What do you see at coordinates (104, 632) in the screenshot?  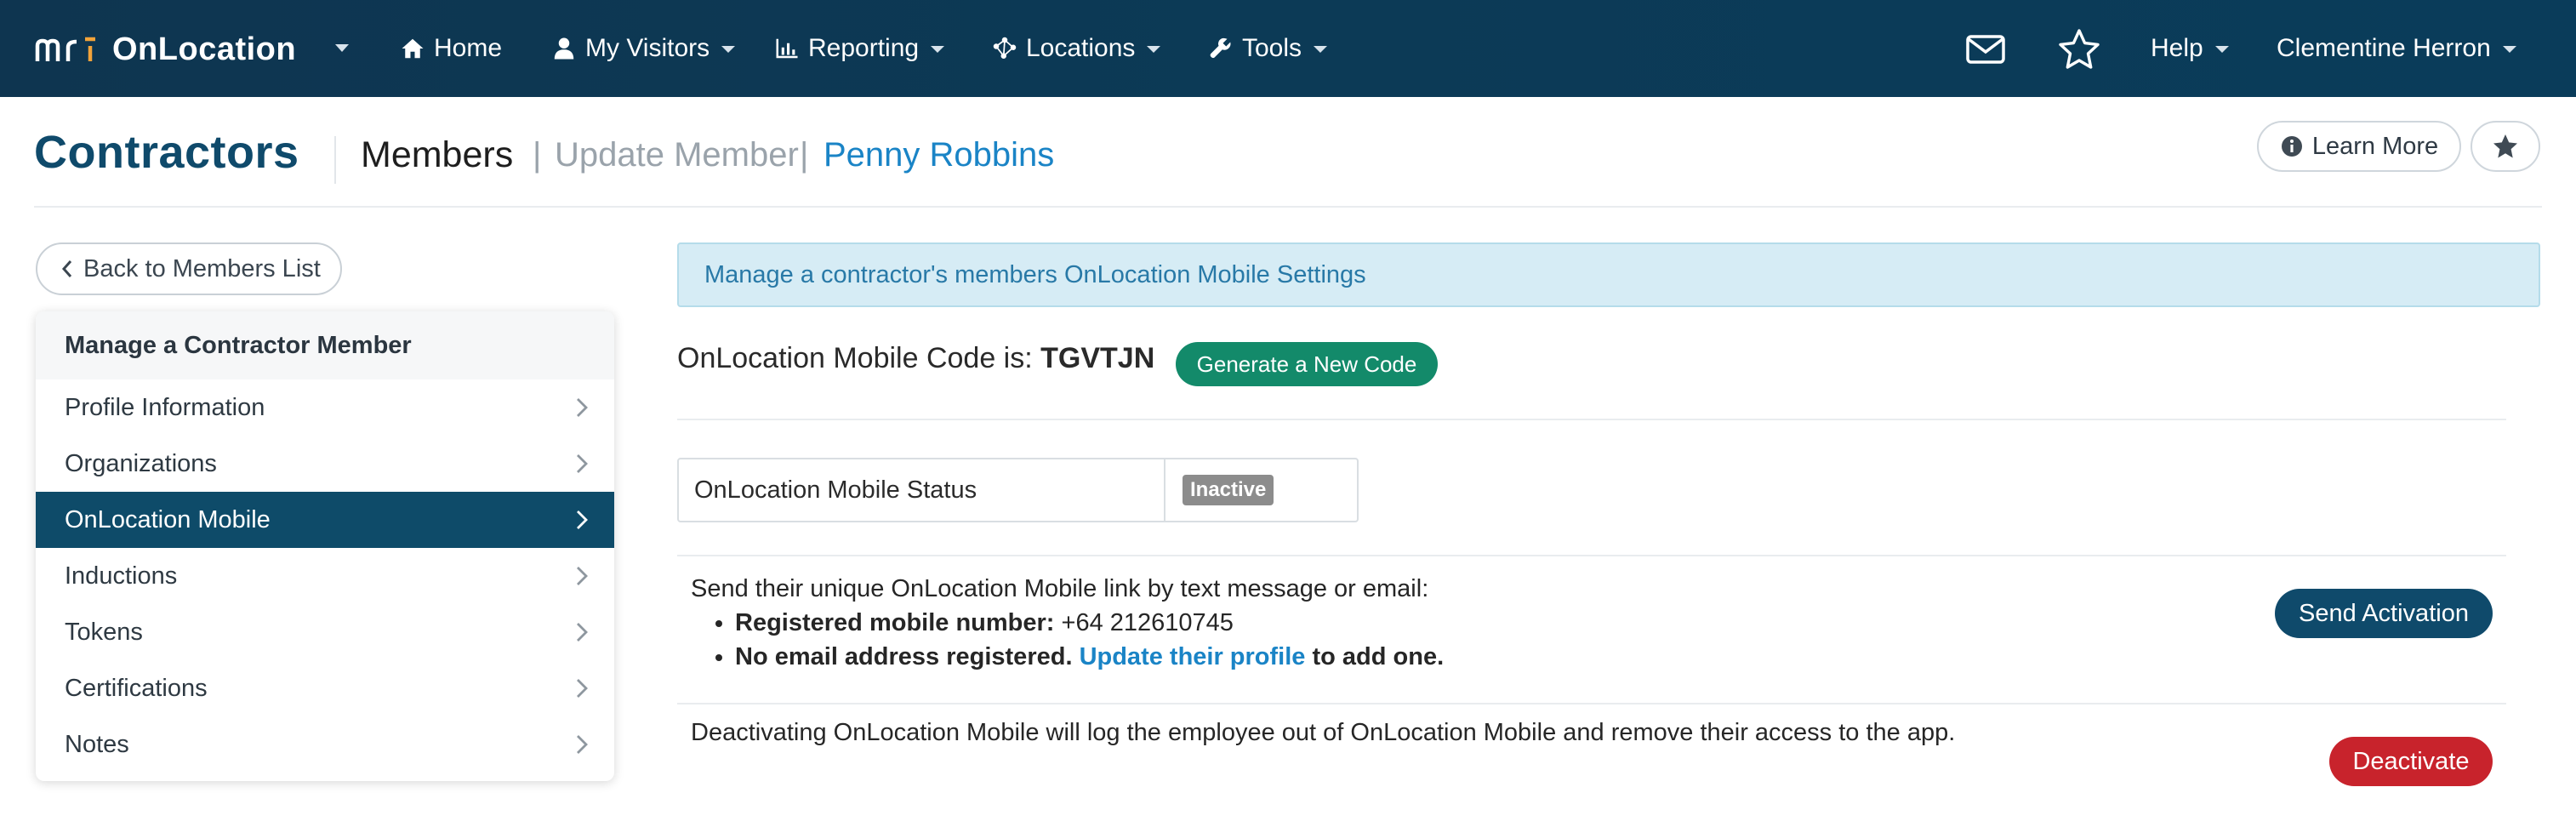 I see `sidebar-item-label: Tokens` at bounding box center [104, 632].